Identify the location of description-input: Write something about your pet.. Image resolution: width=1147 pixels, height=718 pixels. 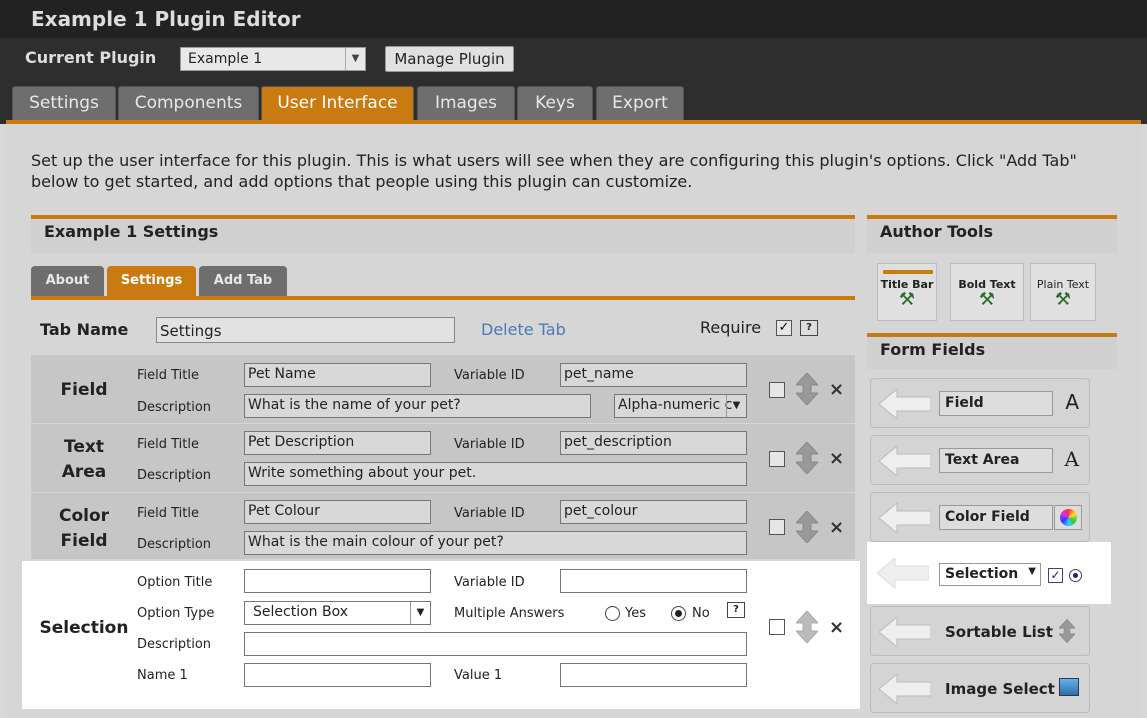
(495, 474).